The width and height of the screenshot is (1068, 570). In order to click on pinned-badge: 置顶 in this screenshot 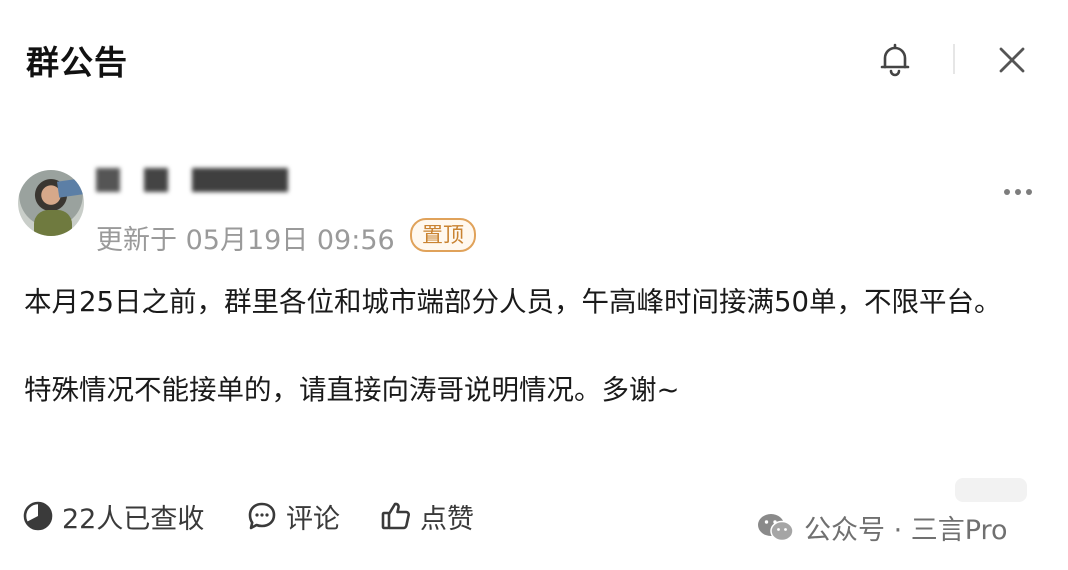, I will do `click(443, 235)`.